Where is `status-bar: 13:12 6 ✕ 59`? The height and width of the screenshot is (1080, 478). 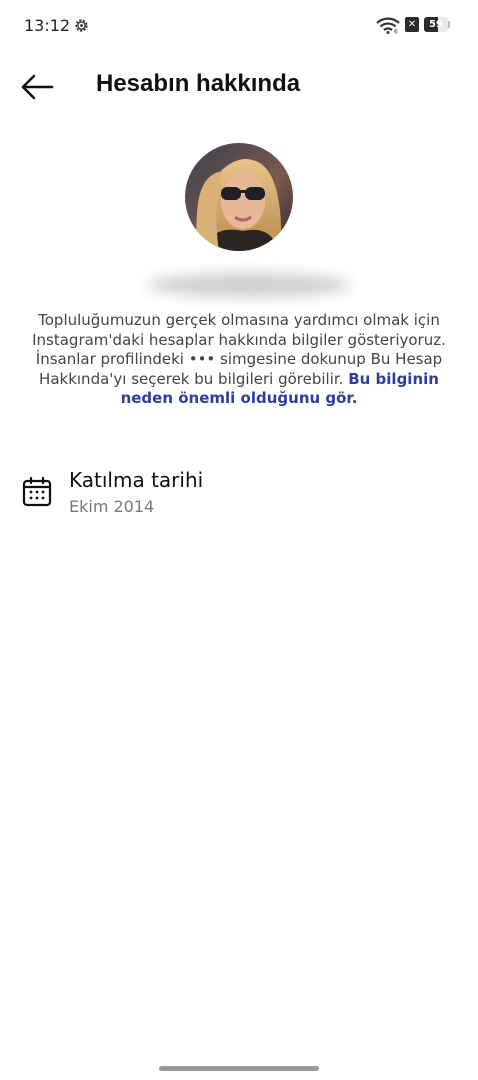
status-bar: 13:12 6 ✕ 59 is located at coordinates (239, 26).